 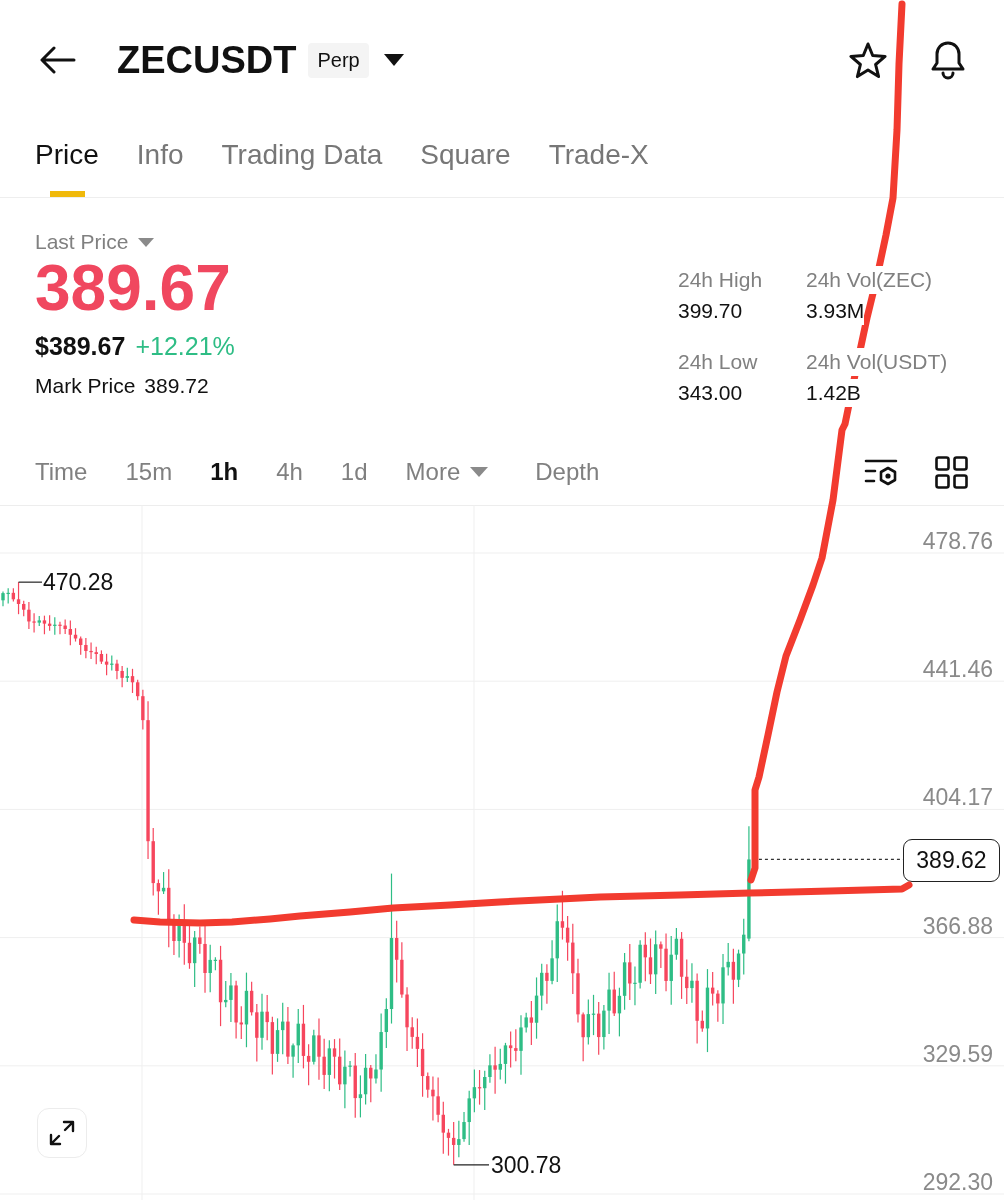 I want to click on interval-tab: More, so click(x=447, y=472).